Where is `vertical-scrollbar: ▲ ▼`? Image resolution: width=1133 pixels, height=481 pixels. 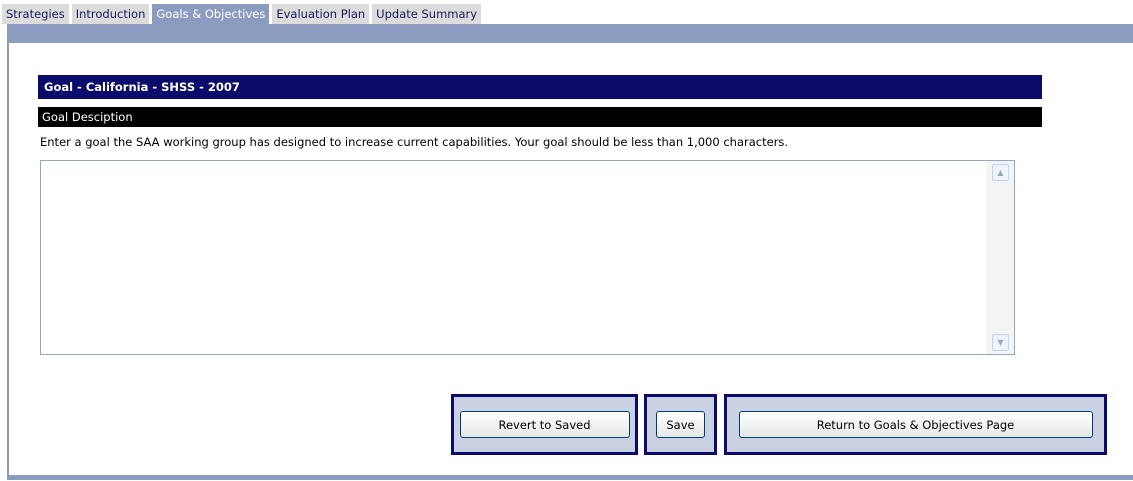
vertical-scrollbar: ▲ ▼ is located at coordinates (1000, 257).